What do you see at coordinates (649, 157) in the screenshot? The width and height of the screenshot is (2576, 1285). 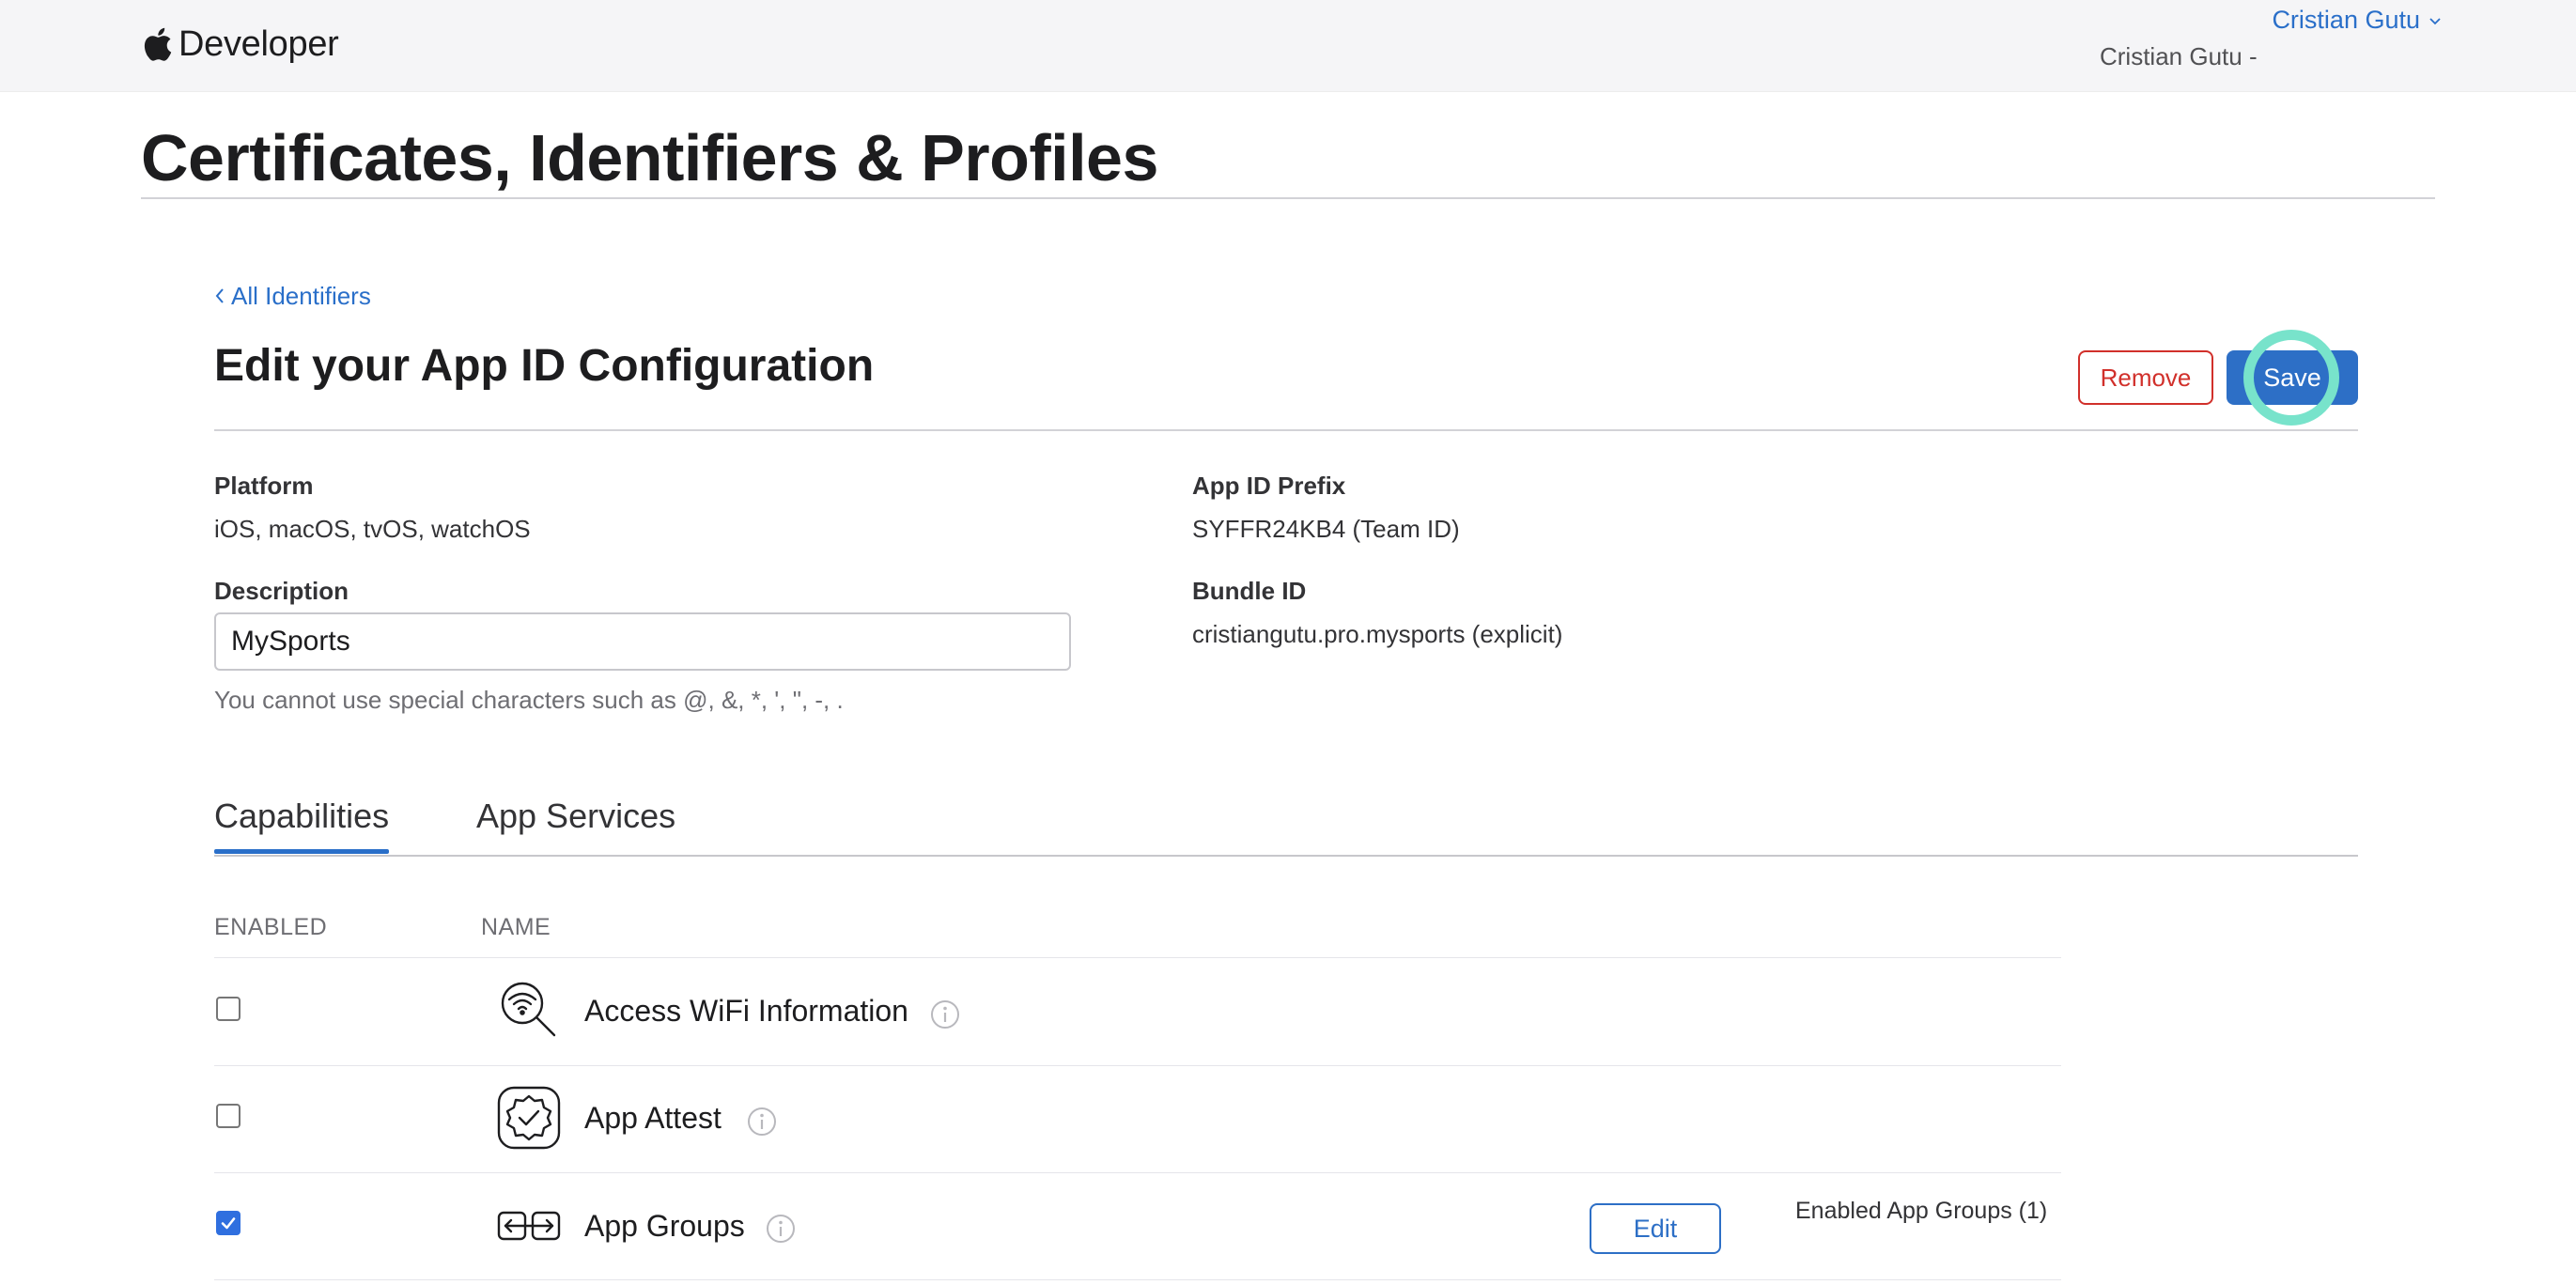 I see `page-title: Certificates, Identifiers & Profiles` at bounding box center [649, 157].